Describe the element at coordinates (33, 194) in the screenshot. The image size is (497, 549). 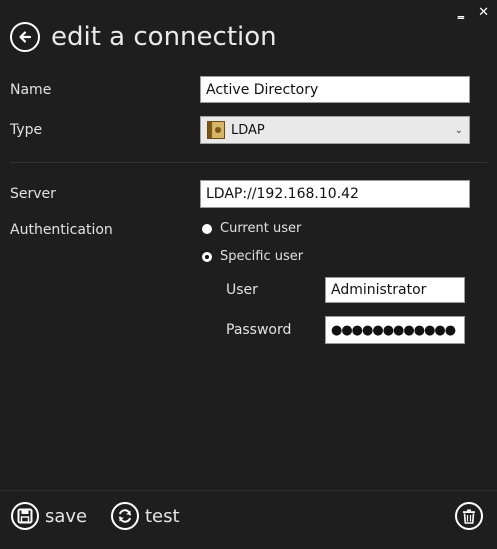
I see `server-label: Server` at that location.